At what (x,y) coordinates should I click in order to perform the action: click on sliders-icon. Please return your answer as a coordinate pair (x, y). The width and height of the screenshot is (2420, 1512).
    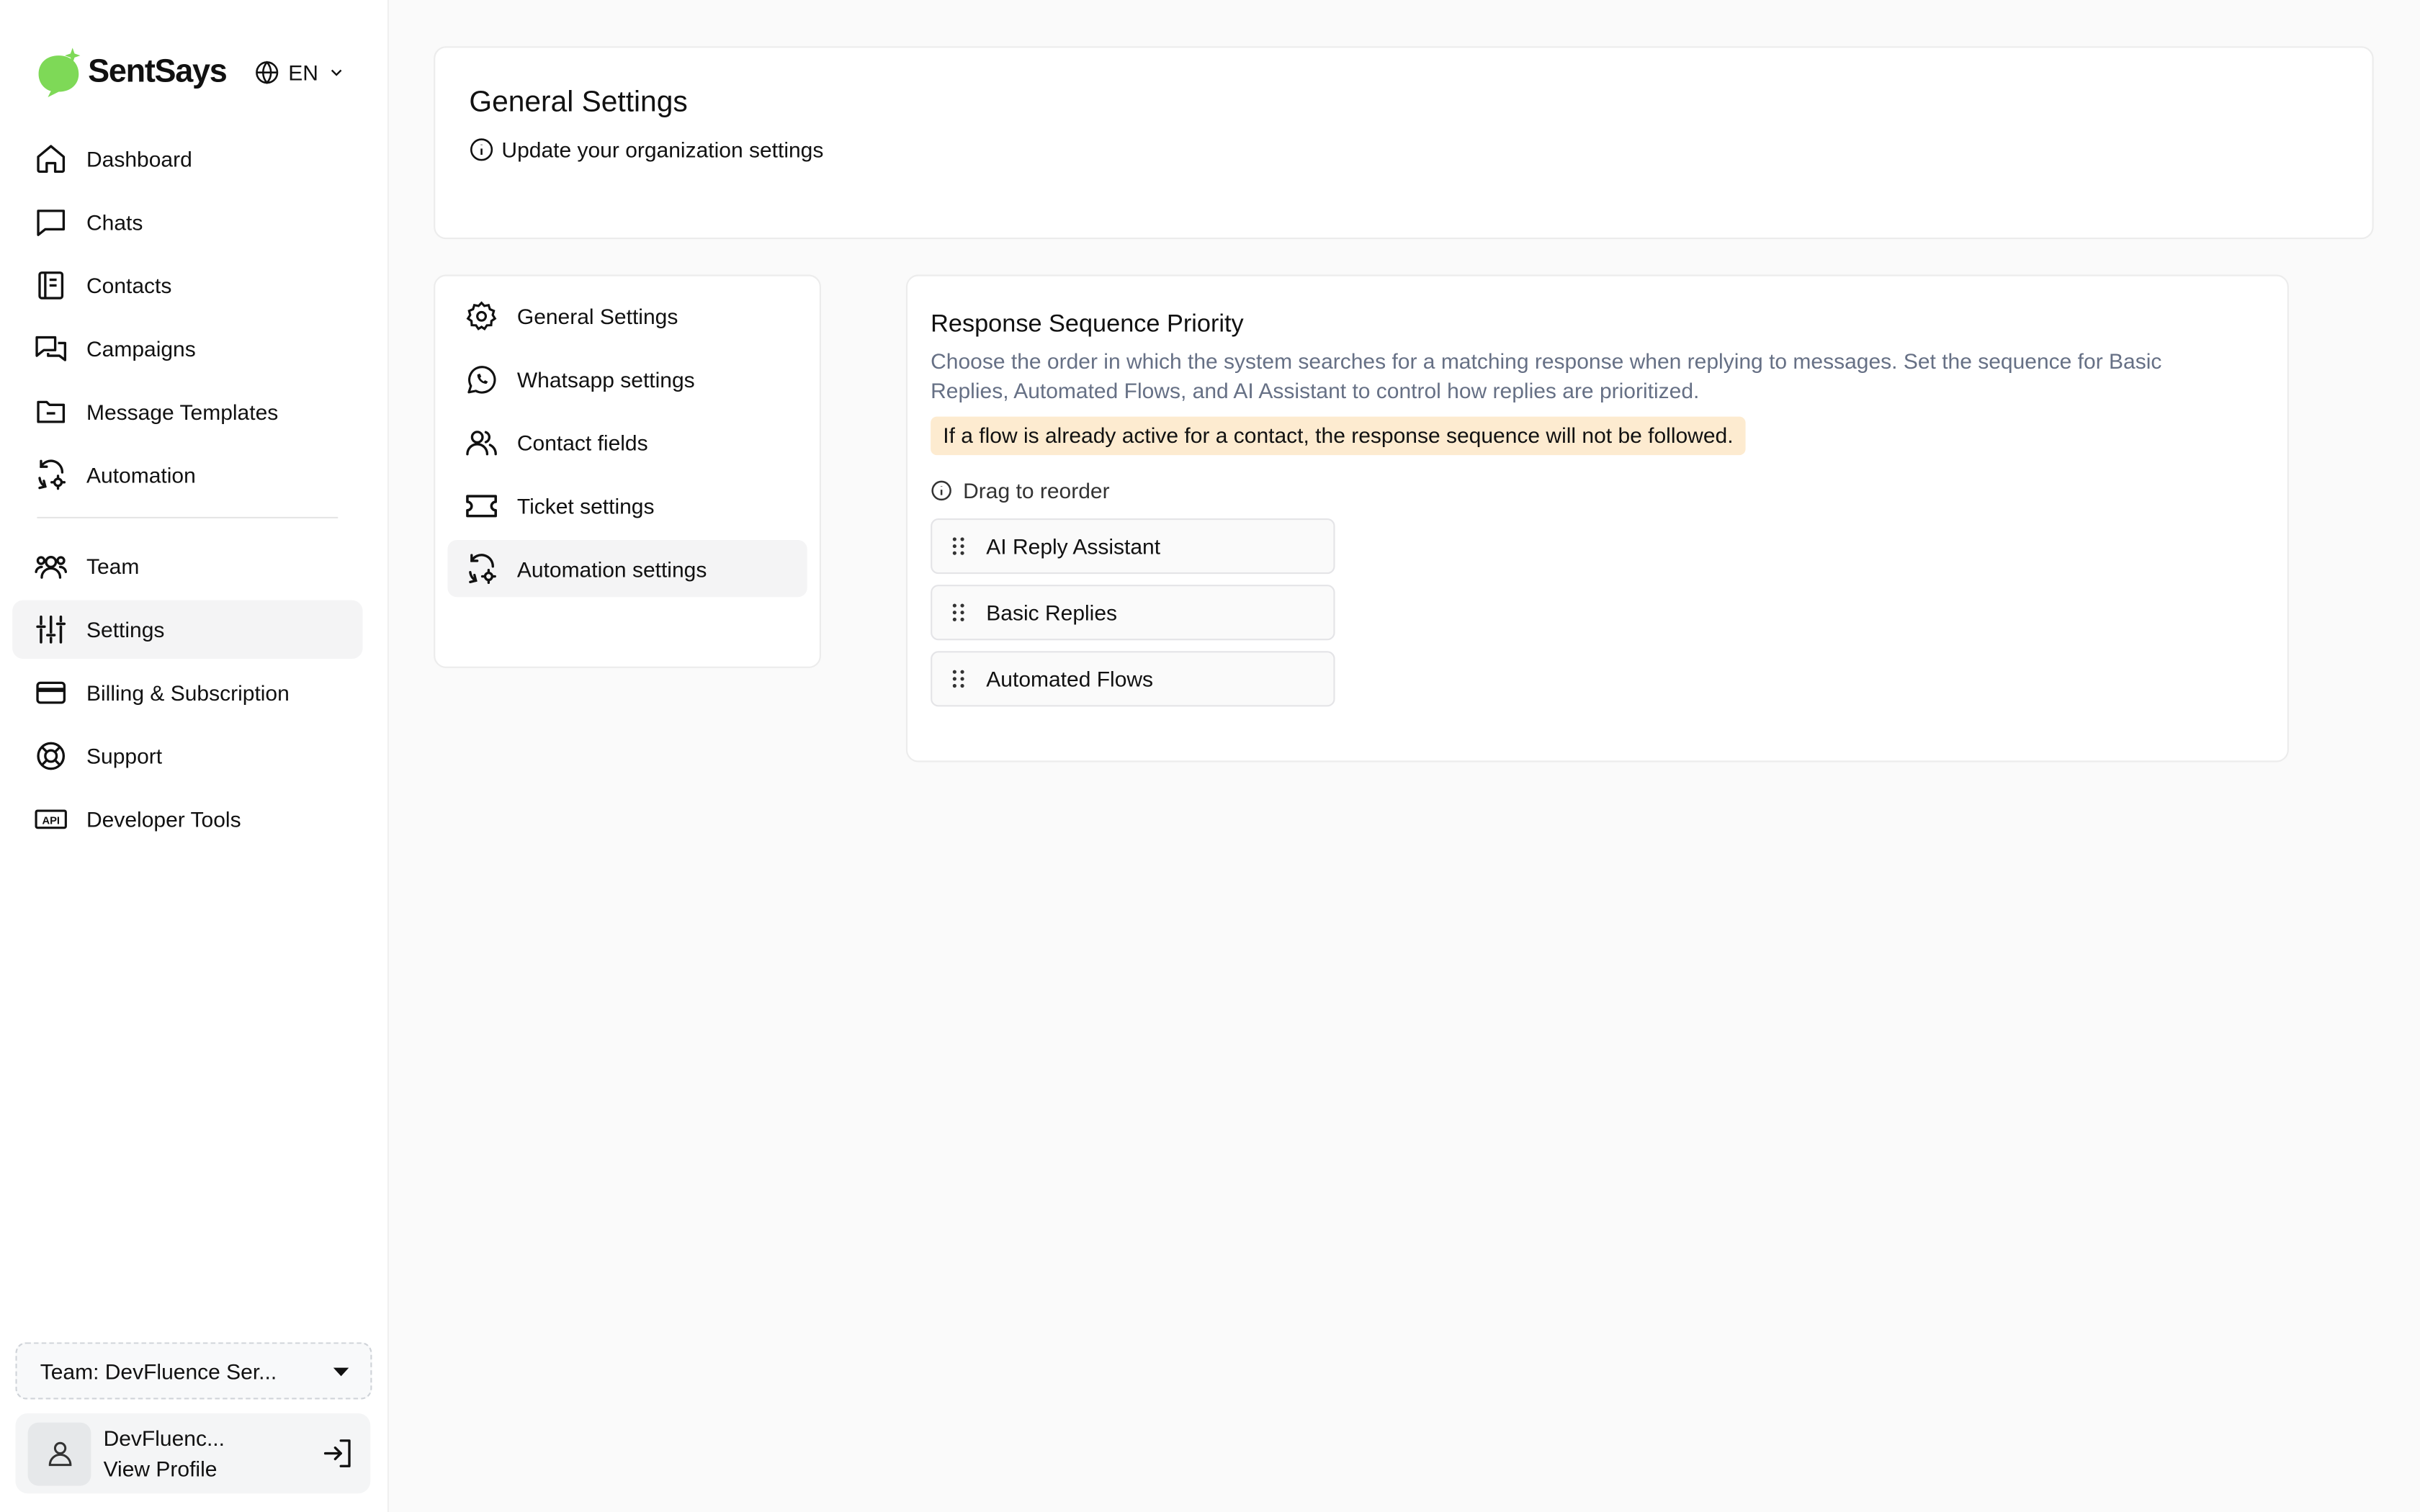
    Looking at the image, I should click on (51, 629).